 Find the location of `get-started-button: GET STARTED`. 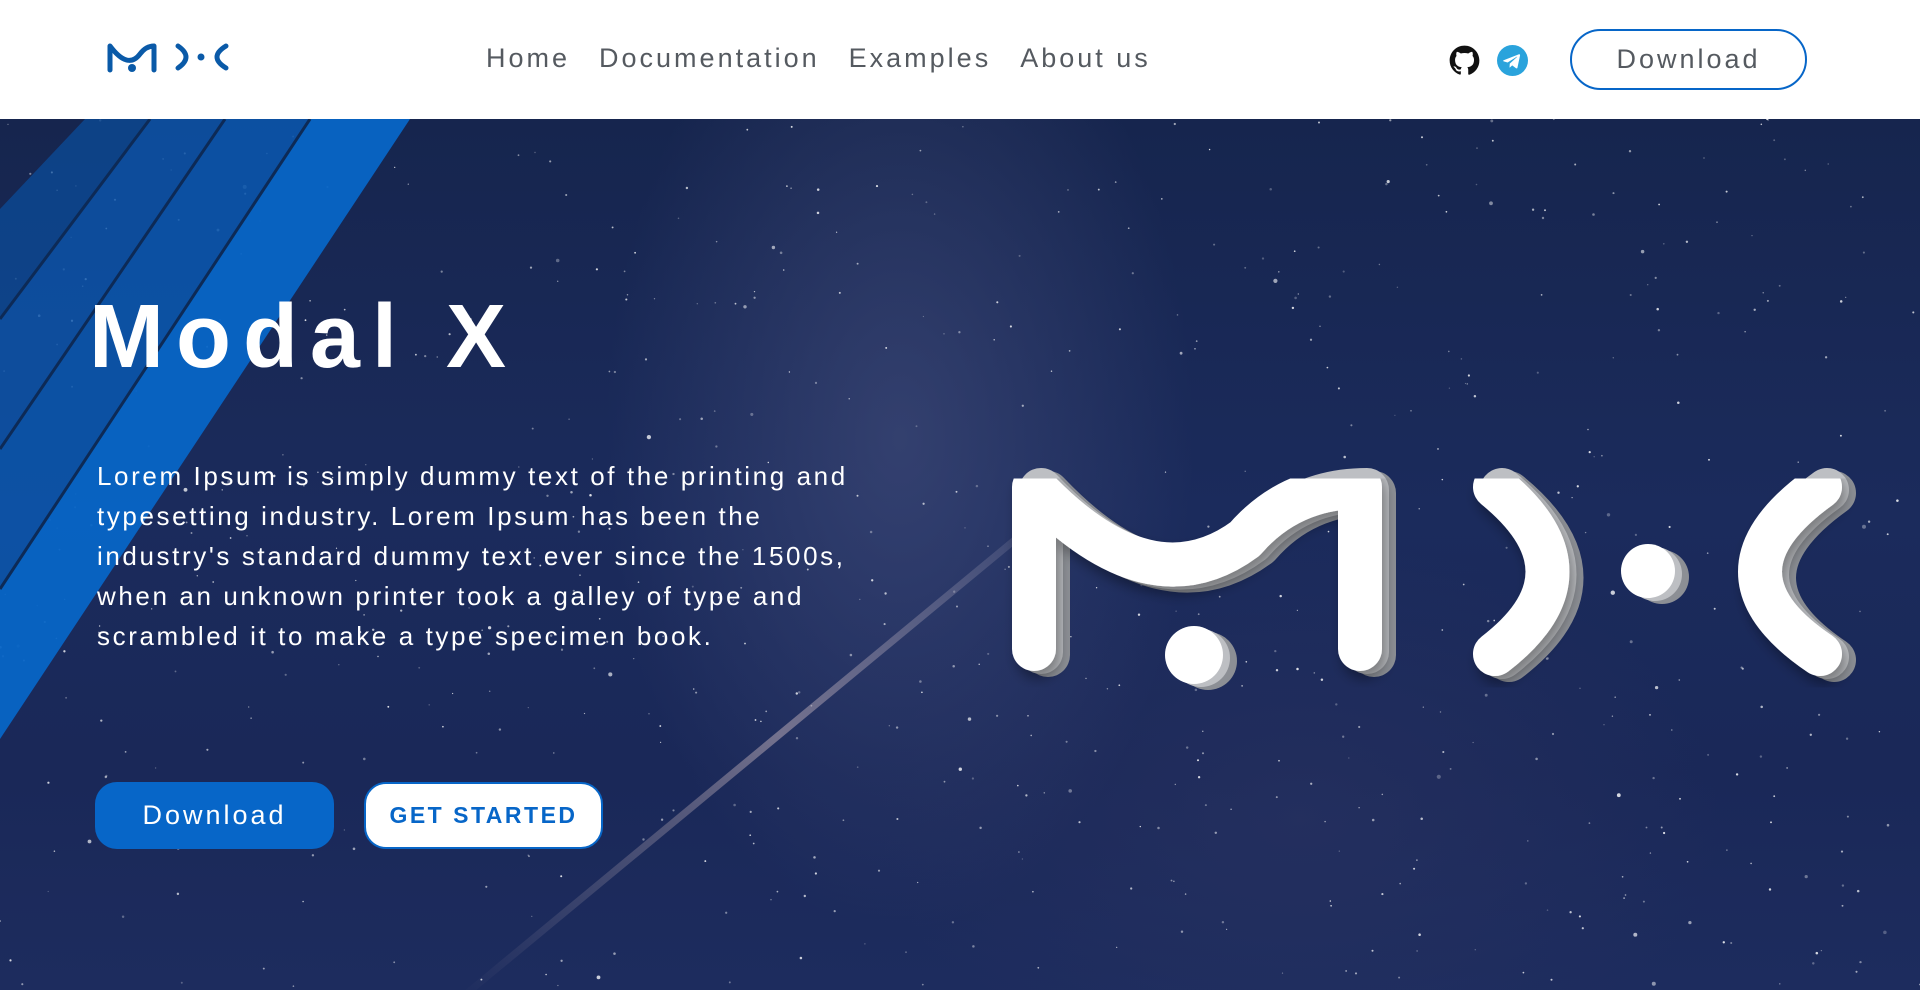

get-started-button: GET STARTED is located at coordinates (483, 815).